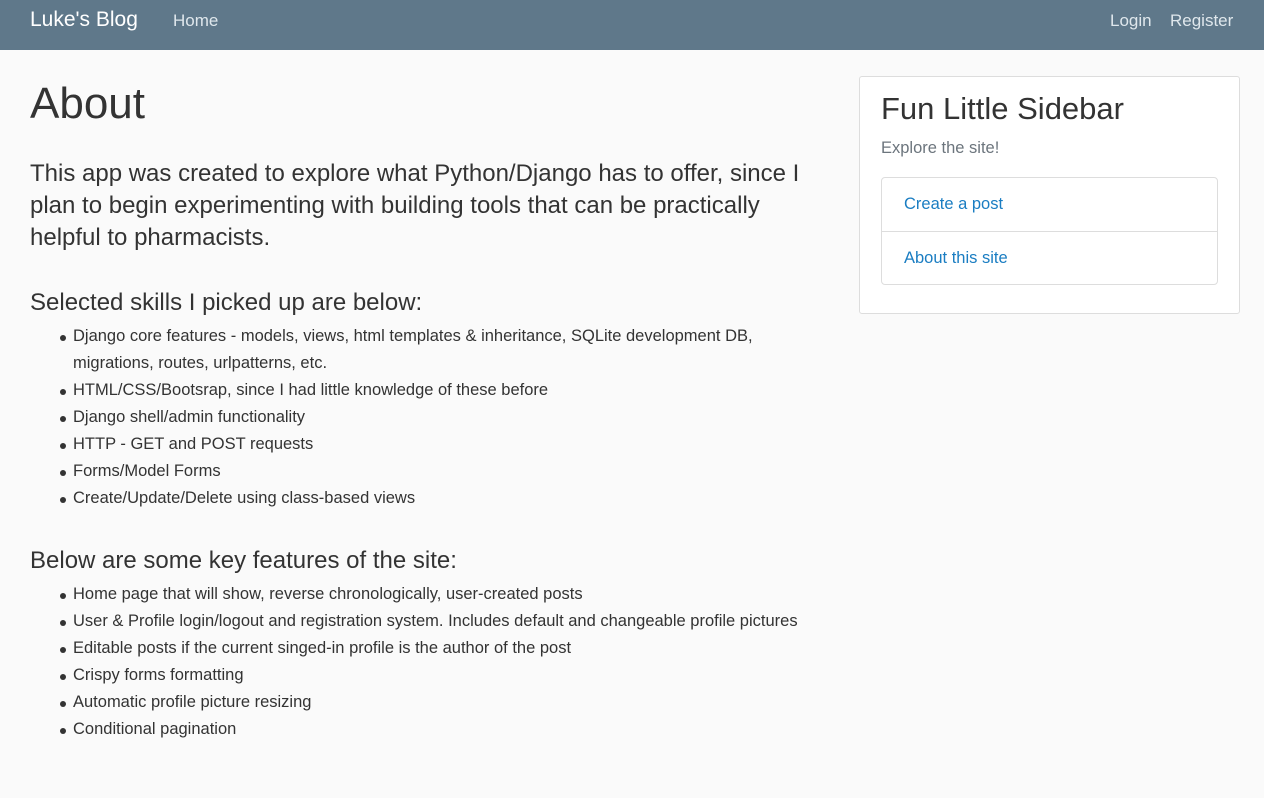 The width and height of the screenshot is (1264, 798). What do you see at coordinates (1049, 257) in the screenshot?
I see `about-site-link: About this site` at bounding box center [1049, 257].